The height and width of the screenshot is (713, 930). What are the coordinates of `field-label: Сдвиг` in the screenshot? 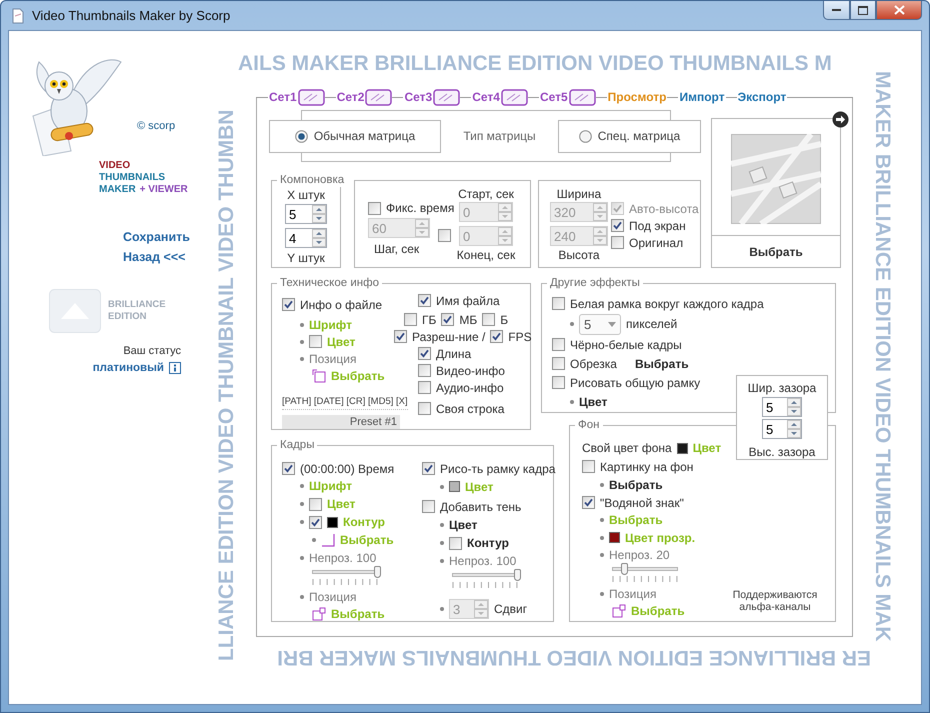 It's located at (511, 609).